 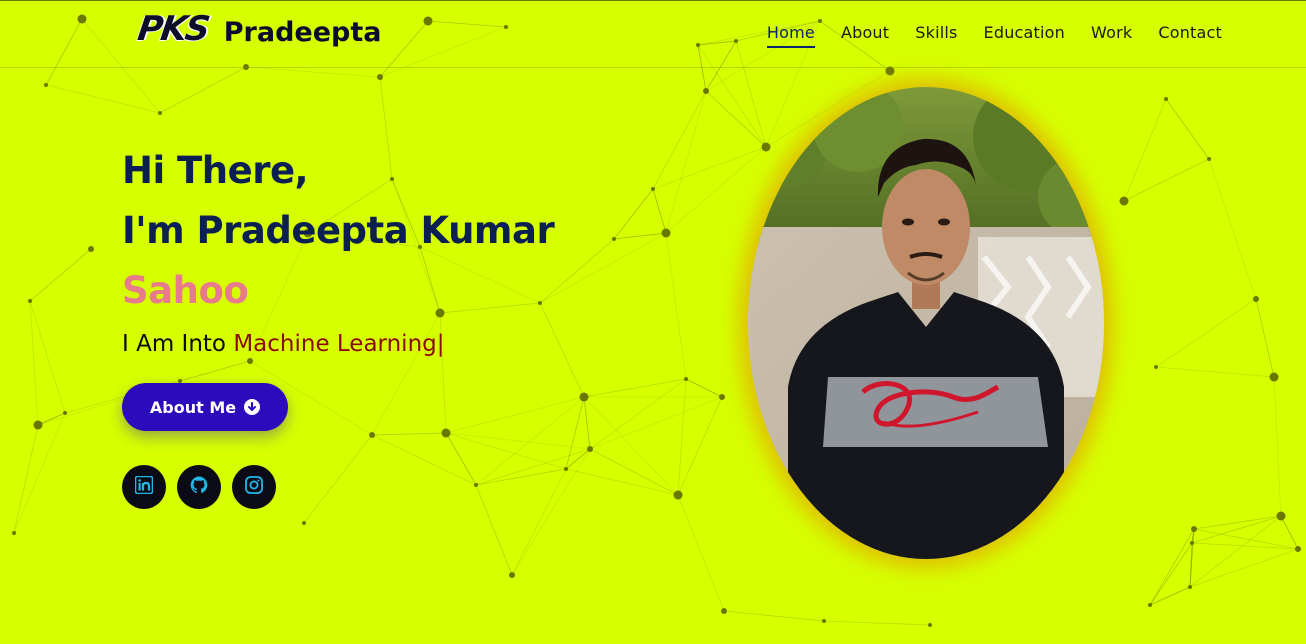 I want to click on about-me-button: About Me, so click(x=205, y=407).